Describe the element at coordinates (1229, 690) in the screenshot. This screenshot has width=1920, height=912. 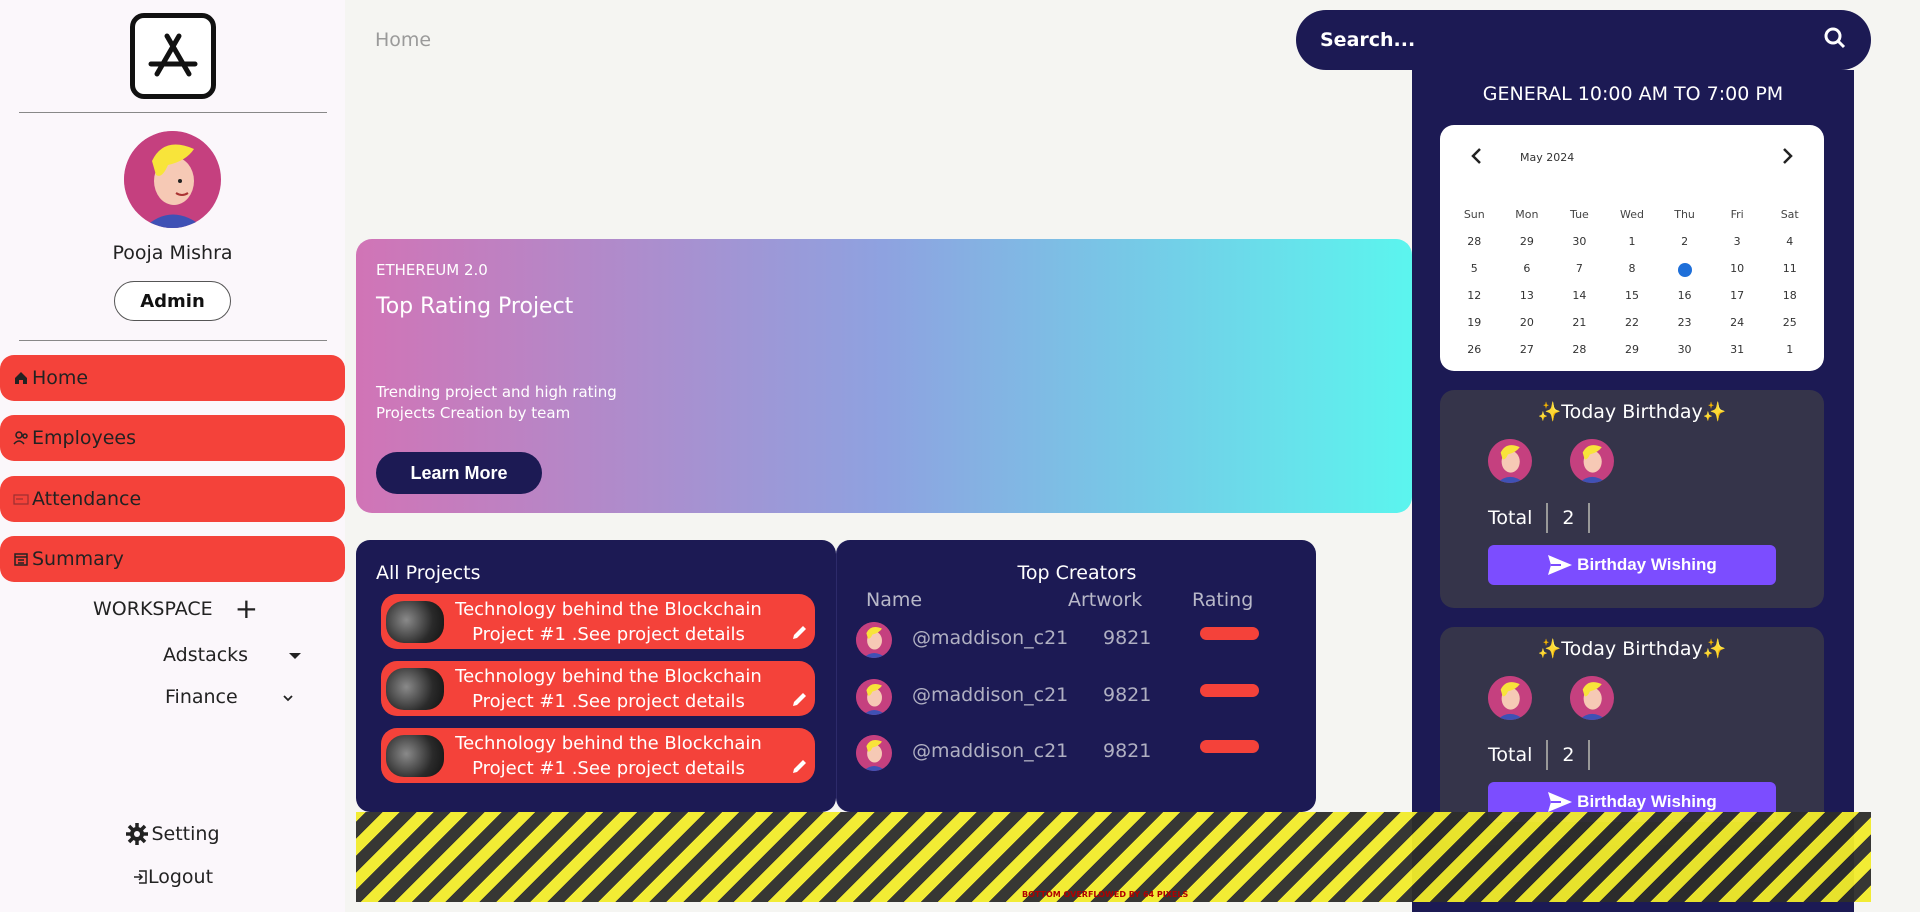
I see `rating-bar` at that location.